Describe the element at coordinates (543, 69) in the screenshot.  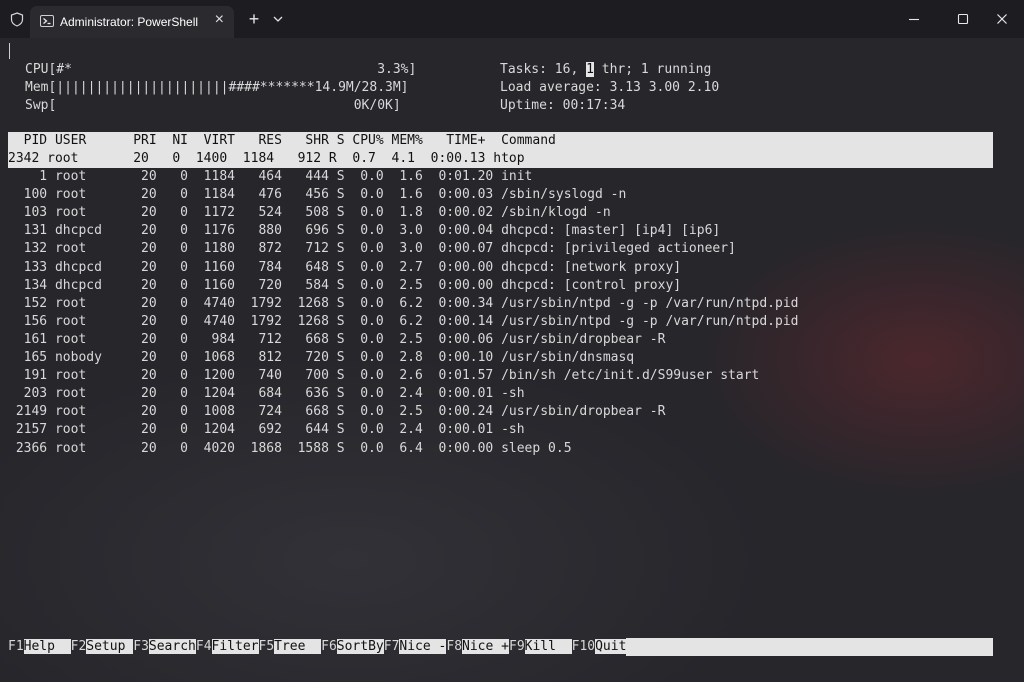
I see `tasks-prefix: Tasks: 16,` at that location.